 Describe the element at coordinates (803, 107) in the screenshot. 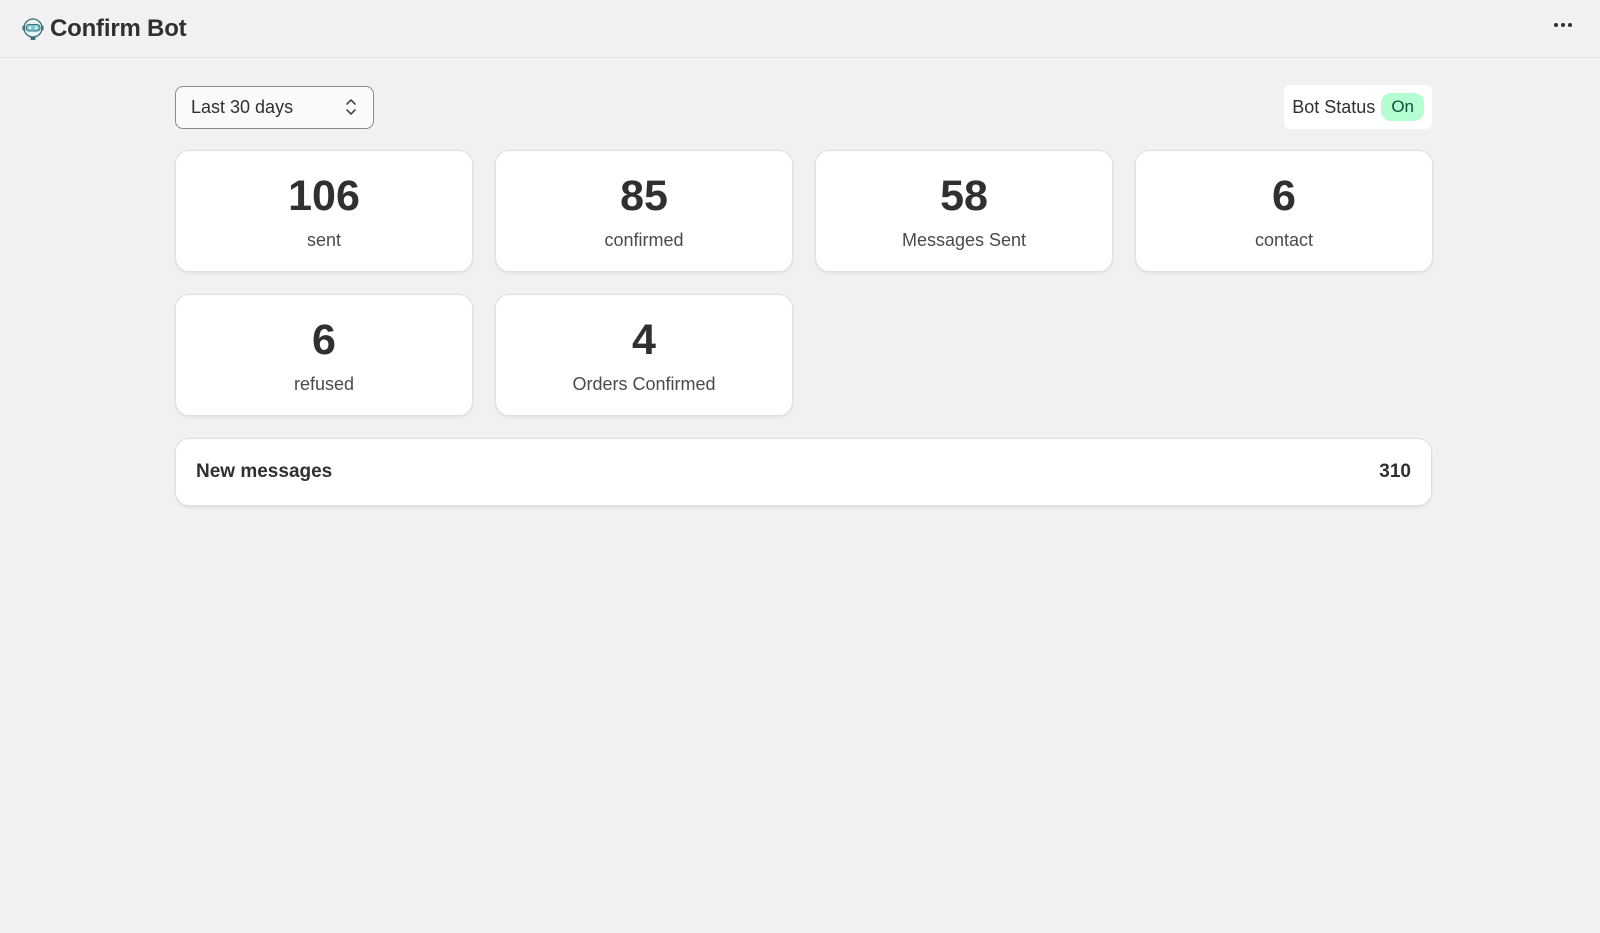

I see `dashboard-controls: Last 30 days Bot Status On` at that location.